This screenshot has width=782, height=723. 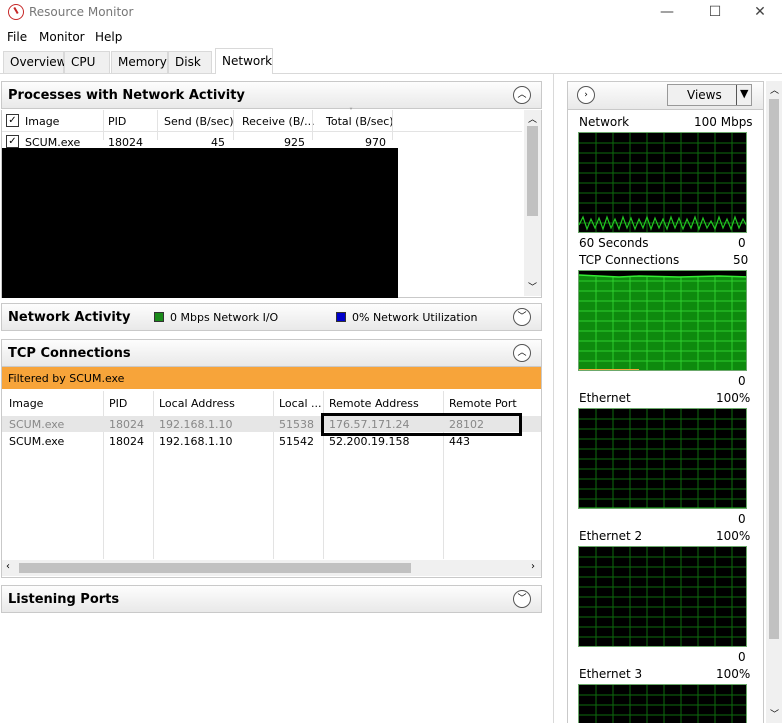 I want to click on graph-network-title: Network, so click(x=604, y=122).